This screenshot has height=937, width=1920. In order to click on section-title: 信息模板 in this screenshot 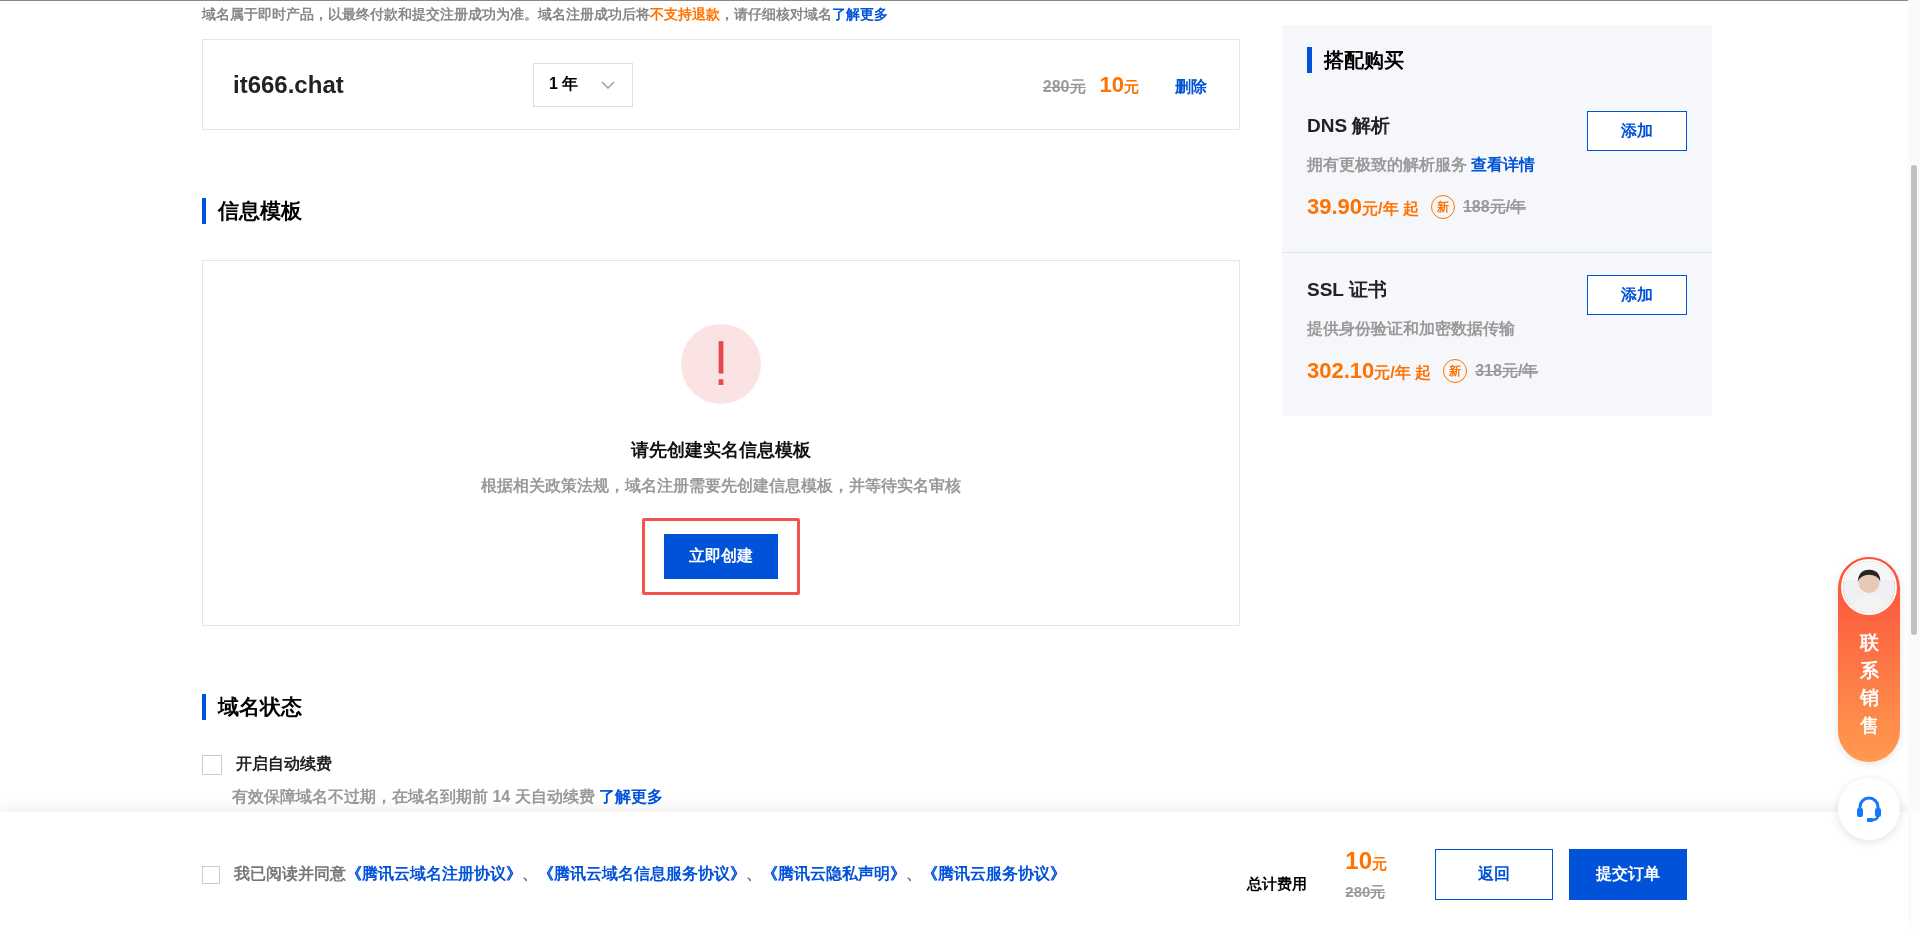, I will do `click(721, 211)`.